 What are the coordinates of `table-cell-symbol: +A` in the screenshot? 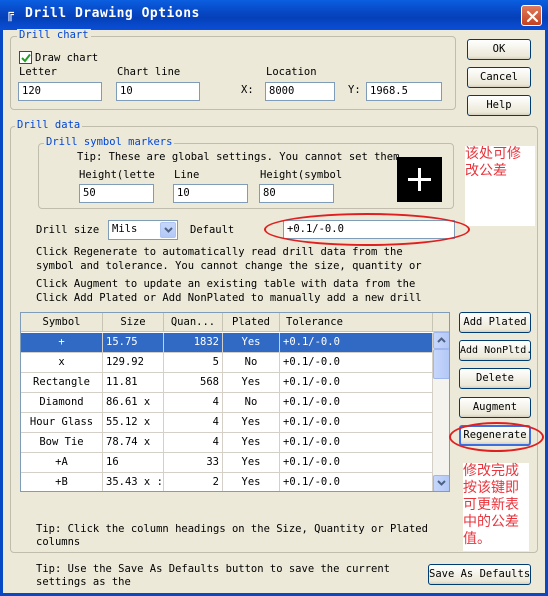 It's located at (62, 463).